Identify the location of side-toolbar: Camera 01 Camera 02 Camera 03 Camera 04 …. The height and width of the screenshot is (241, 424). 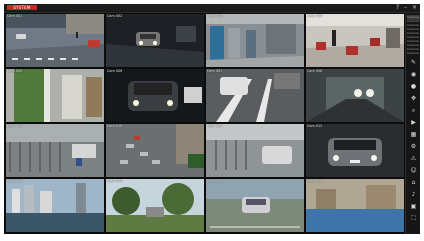
(412, 123).